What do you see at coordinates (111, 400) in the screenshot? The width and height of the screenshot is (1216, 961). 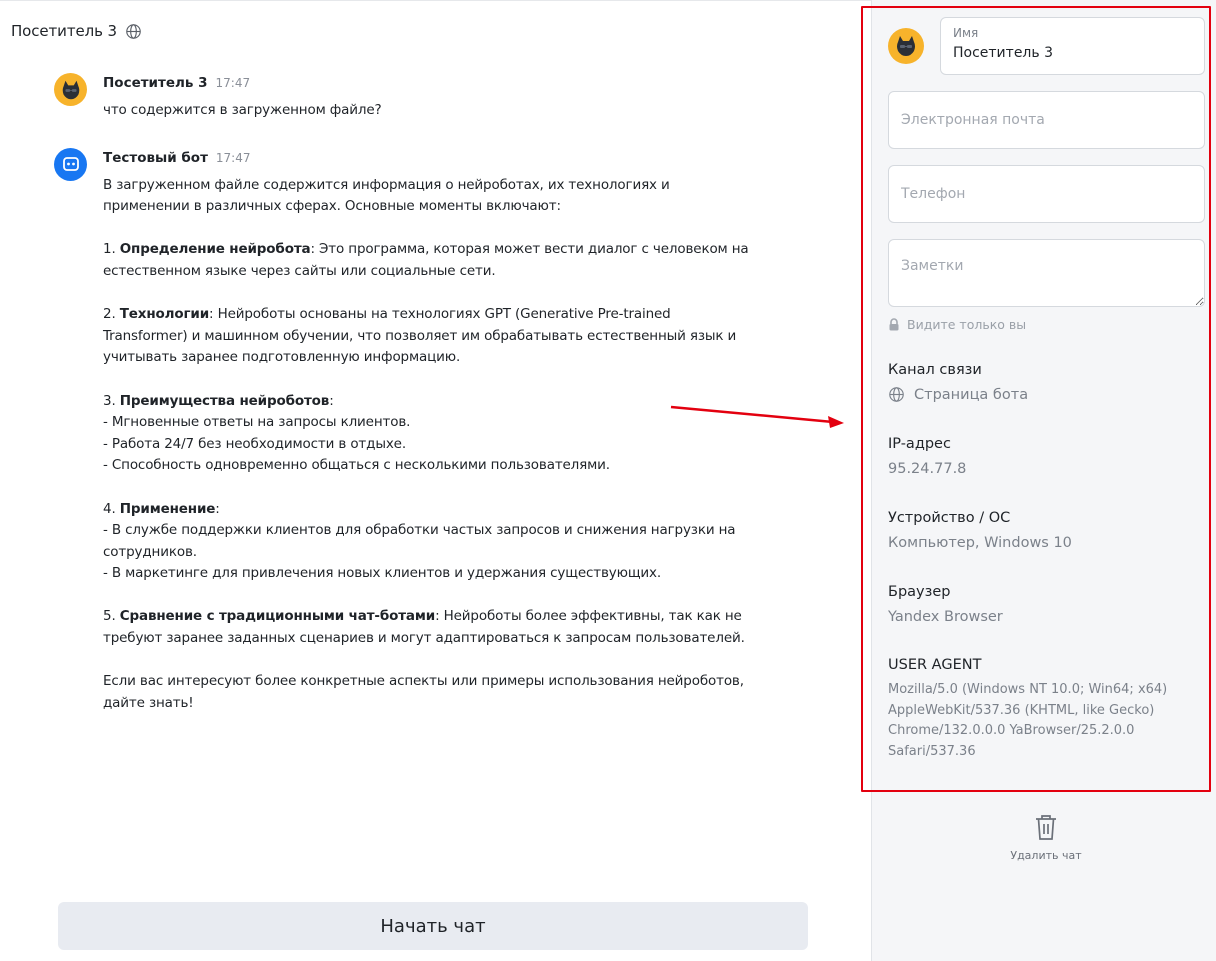 I see `list-number: 3.` at bounding box center [111, 400].